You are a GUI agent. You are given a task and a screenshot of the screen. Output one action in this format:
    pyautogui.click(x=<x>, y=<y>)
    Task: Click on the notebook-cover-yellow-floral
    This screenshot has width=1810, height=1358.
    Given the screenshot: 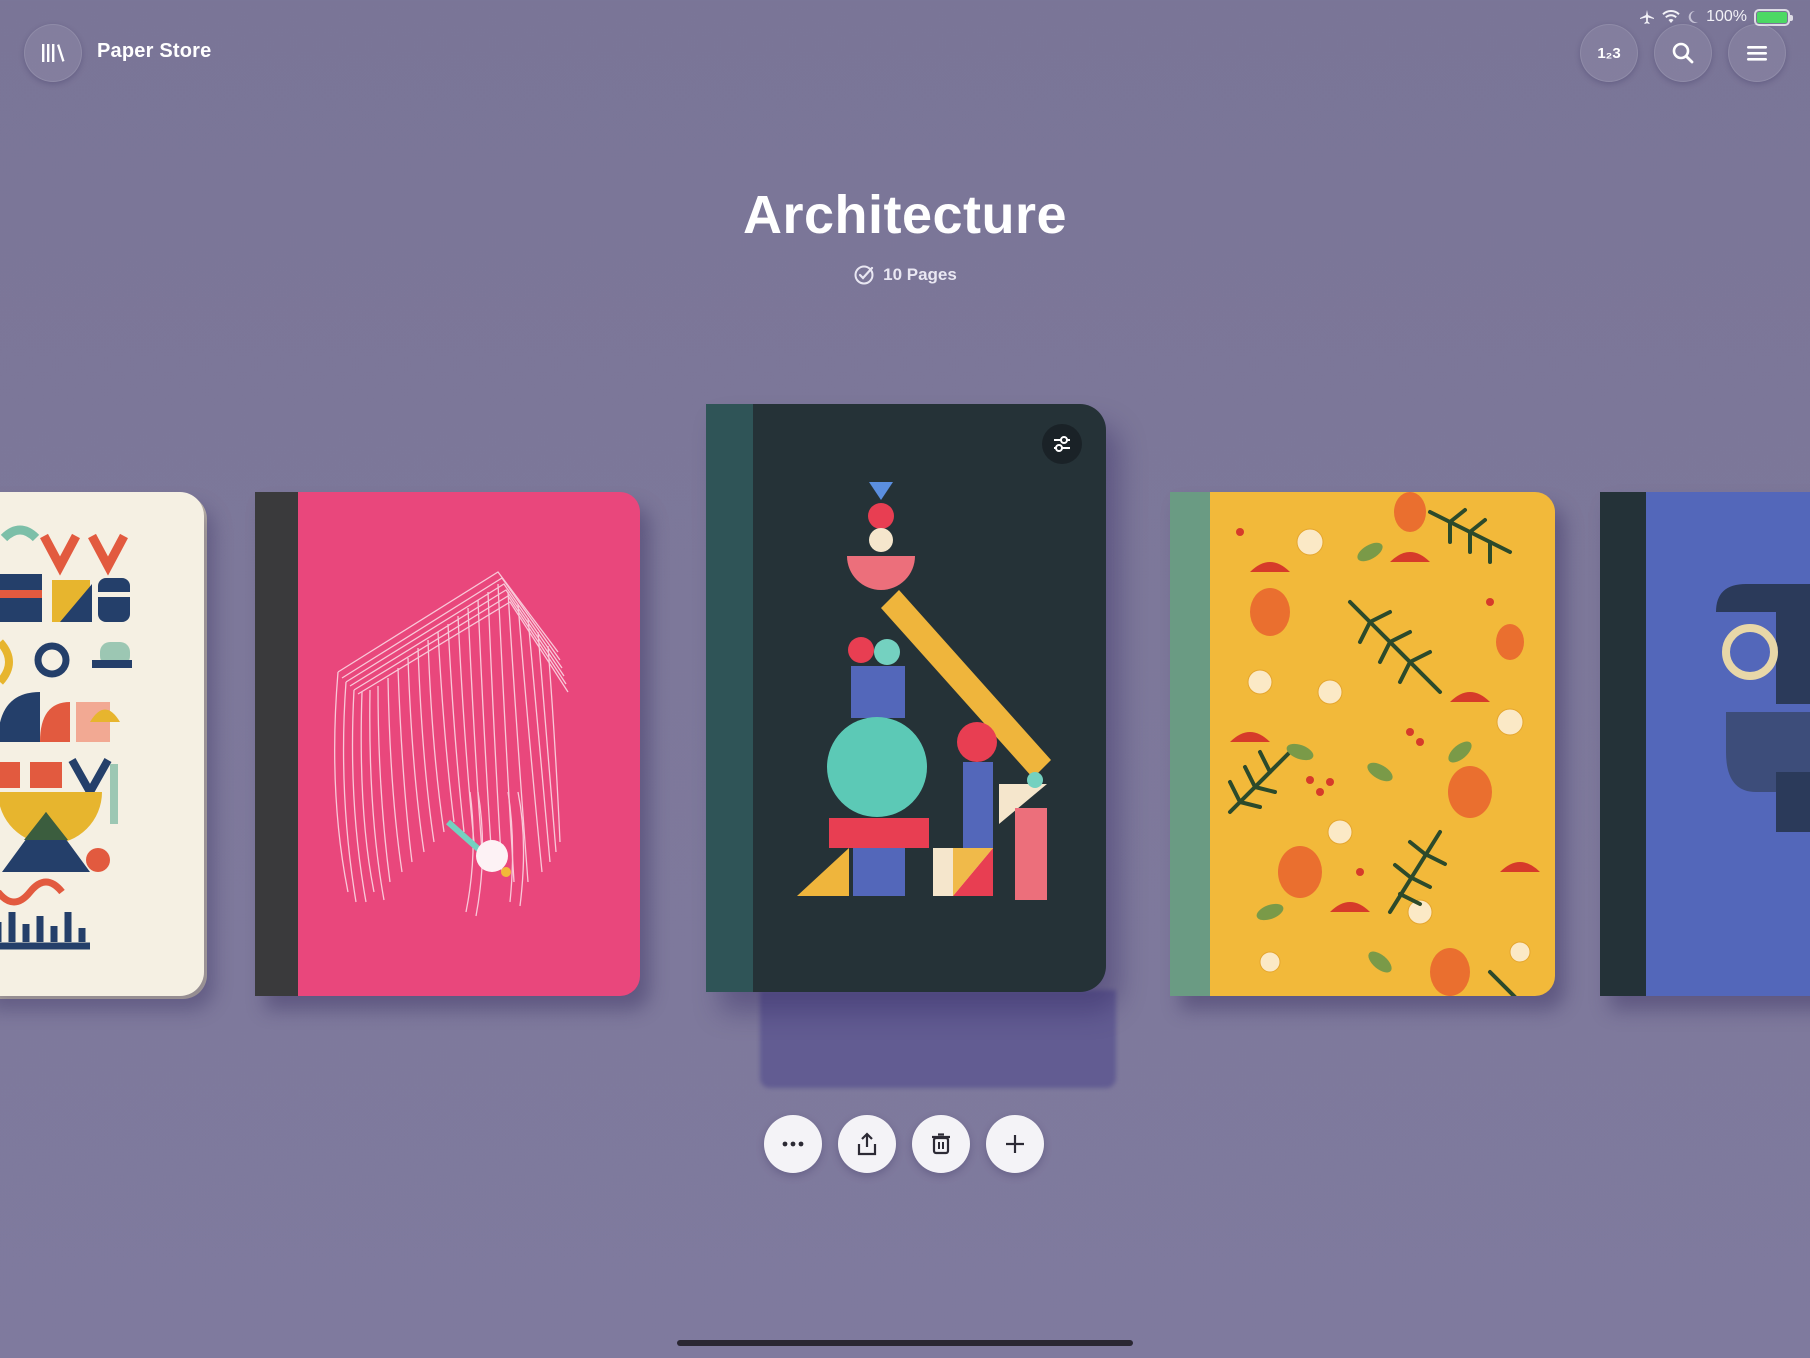 What is the action you would take?
    pyautogui.click(x=1362, y=744)
    